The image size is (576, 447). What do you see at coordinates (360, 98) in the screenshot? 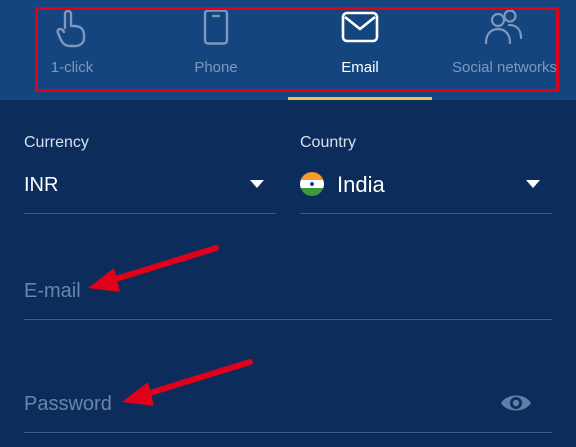
I see `active-tab-indicator` at bounding box center [360, 98].